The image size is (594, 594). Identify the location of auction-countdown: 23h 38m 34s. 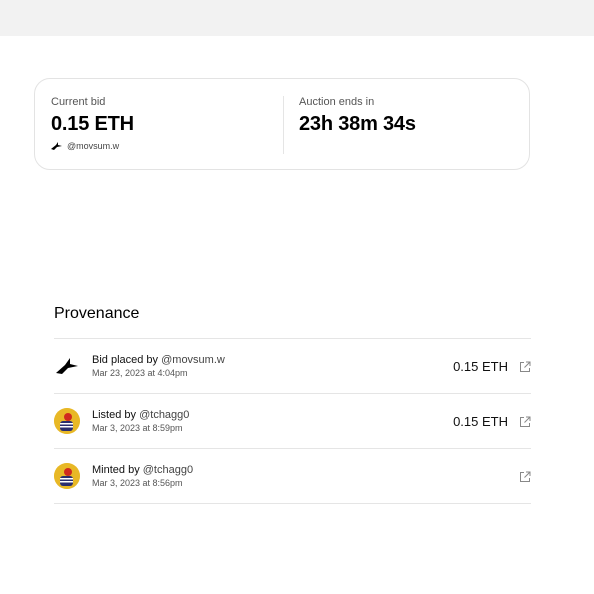
(357, 124).